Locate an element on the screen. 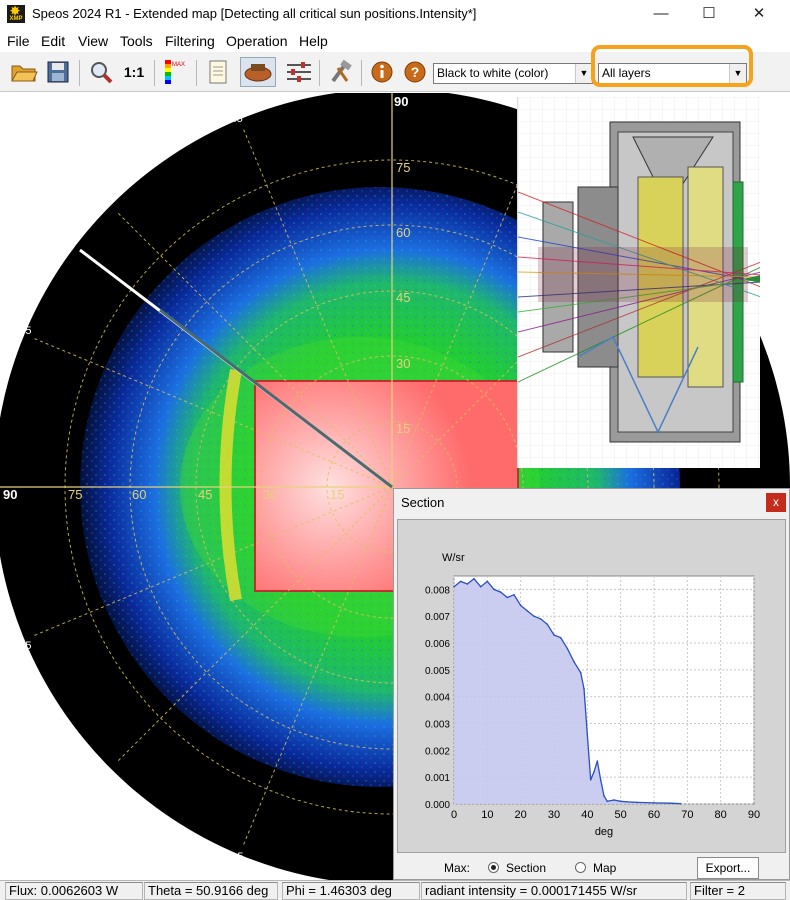 Image resolution: width=790 pixels, height=900 pixels. chart-y-tick-label: 0.005 is located at coordinates (437, 671).